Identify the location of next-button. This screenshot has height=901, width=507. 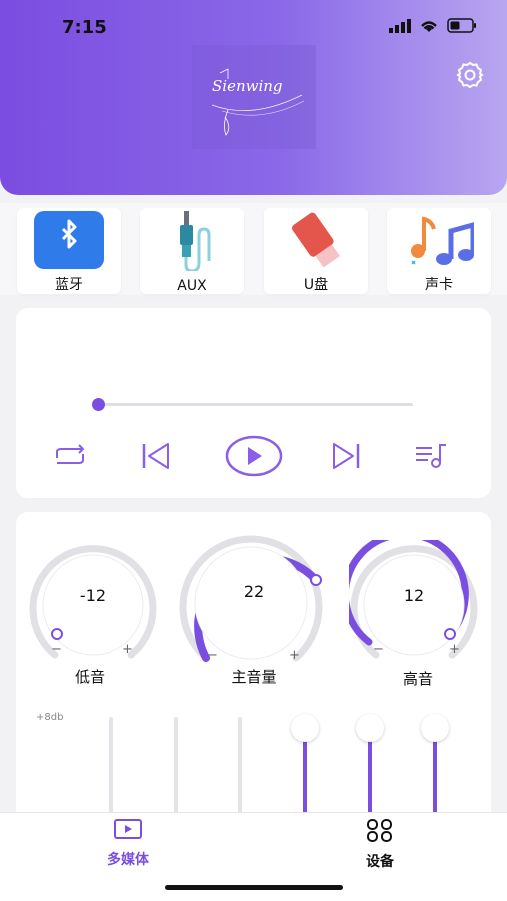
(346, 456).